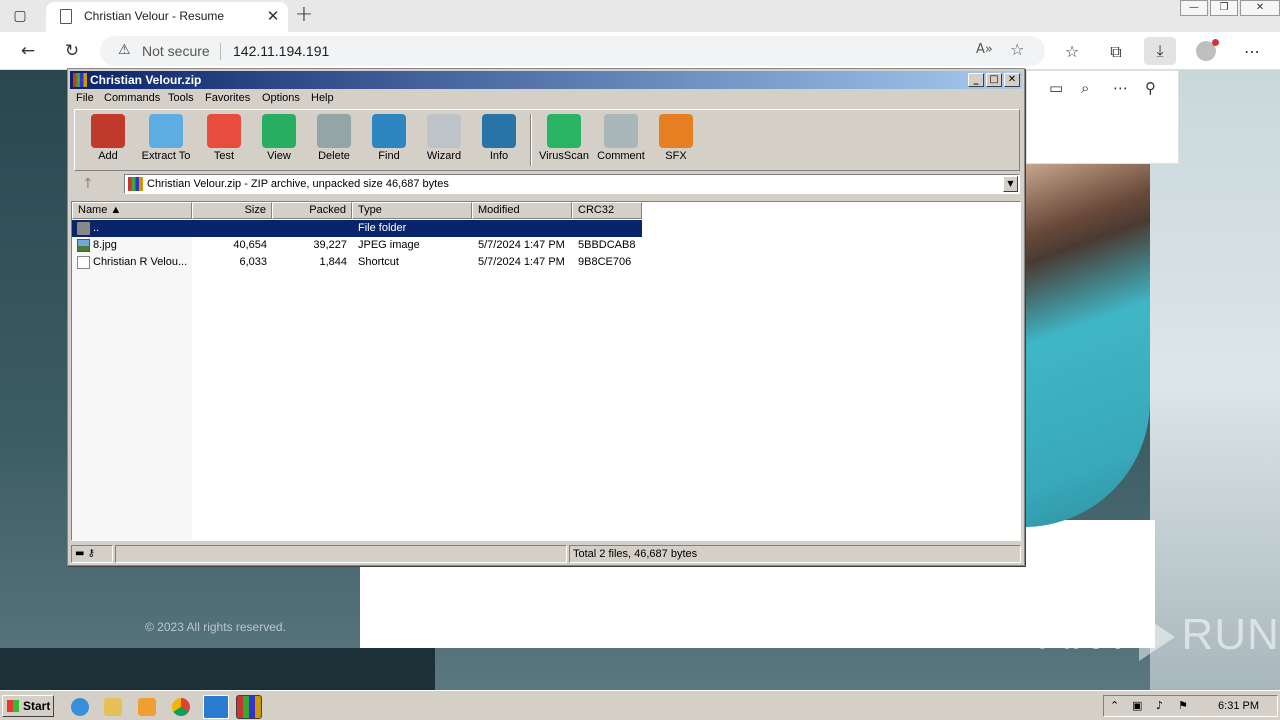  I want to click on sfx-button: SFX, so click(676, 141).